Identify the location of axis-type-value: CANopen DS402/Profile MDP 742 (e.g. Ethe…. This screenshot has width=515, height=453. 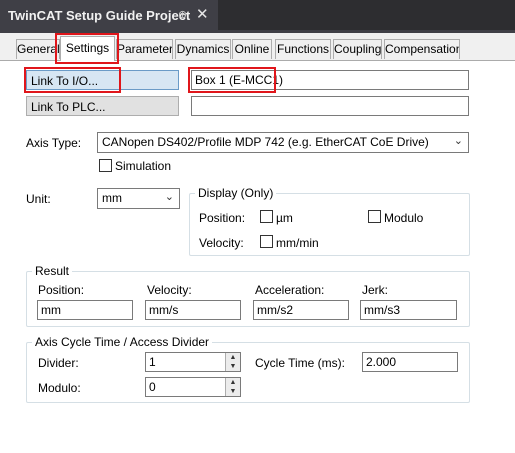
(265, 142).